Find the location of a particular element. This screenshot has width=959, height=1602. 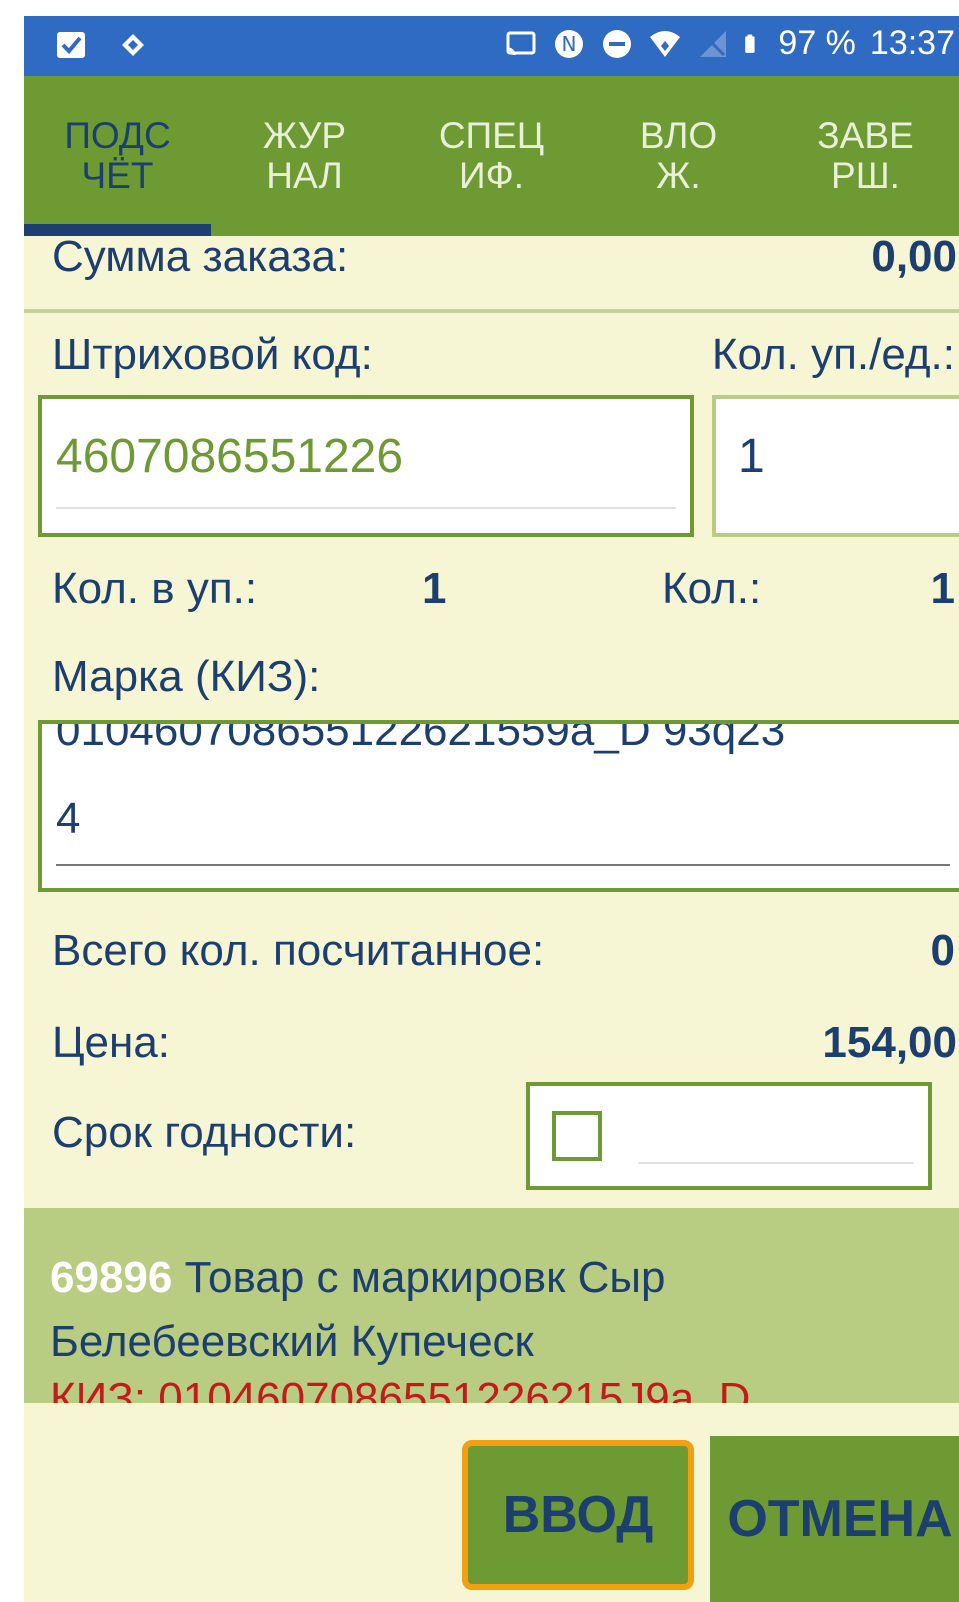

mark-line-1: 010460708655122621559a_D 93q23 is located at coordinates (421, 737).